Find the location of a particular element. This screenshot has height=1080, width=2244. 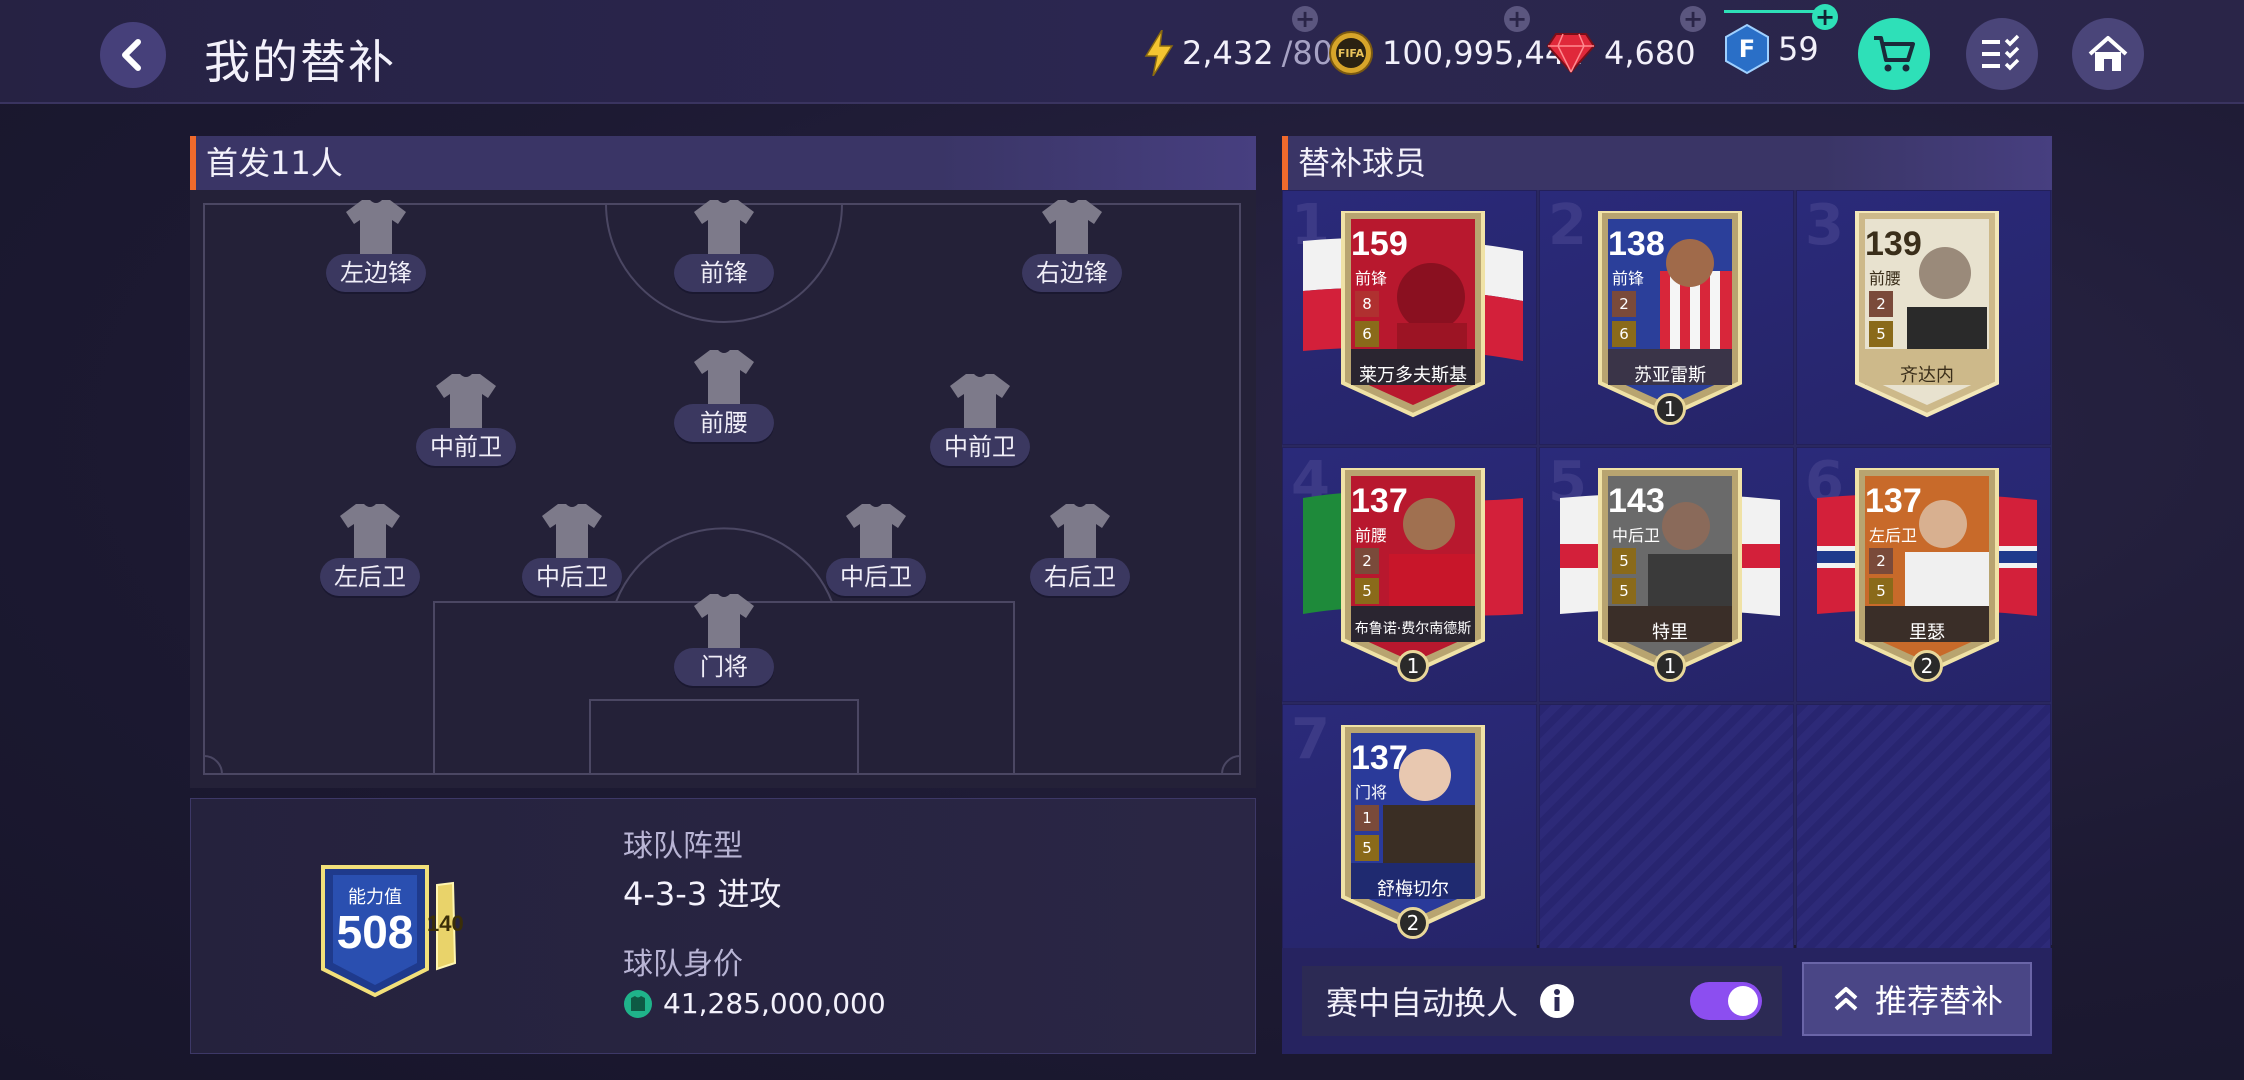

slot-right-winger: 右边锋 is located at coordinates (1072, 256).